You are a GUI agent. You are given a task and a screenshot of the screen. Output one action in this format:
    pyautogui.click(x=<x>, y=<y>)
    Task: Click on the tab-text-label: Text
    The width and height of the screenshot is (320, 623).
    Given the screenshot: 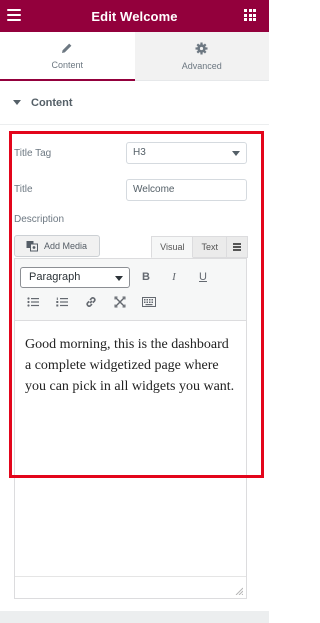 What is the action you would take?
    pyautogui.click(x=209, y=247)
    